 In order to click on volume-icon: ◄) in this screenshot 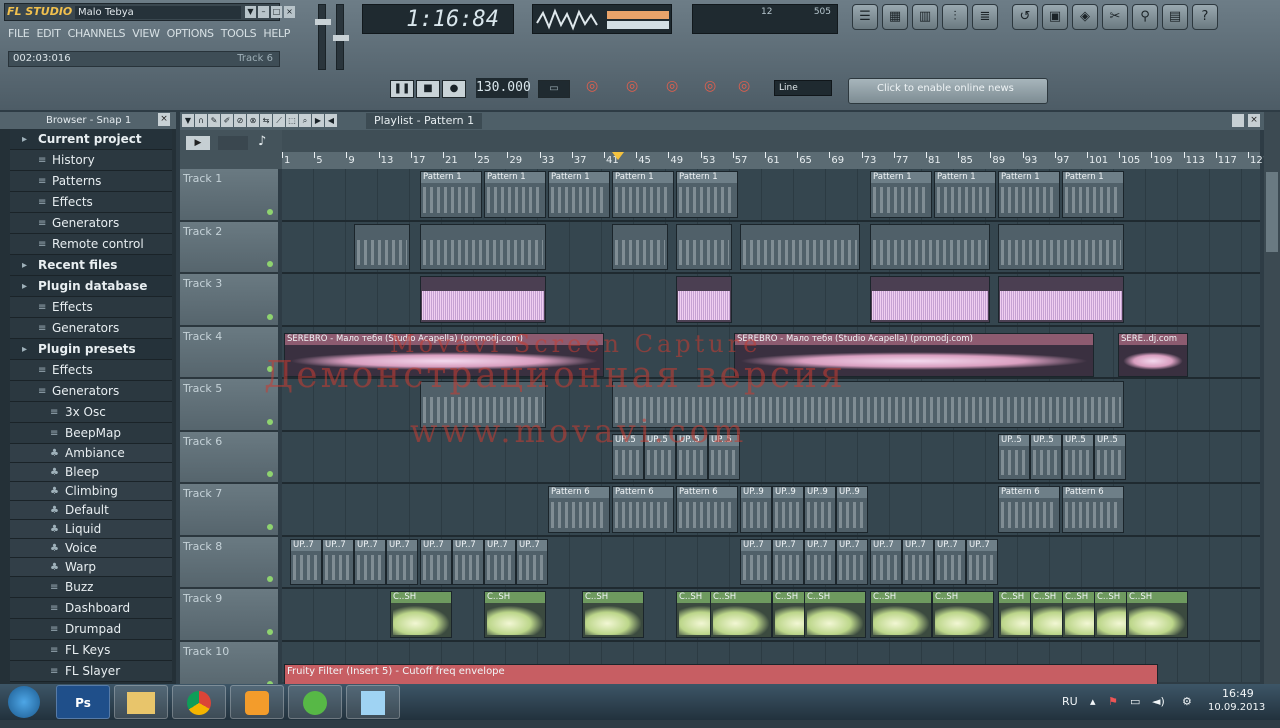, I will do `click(1158, 701)`.